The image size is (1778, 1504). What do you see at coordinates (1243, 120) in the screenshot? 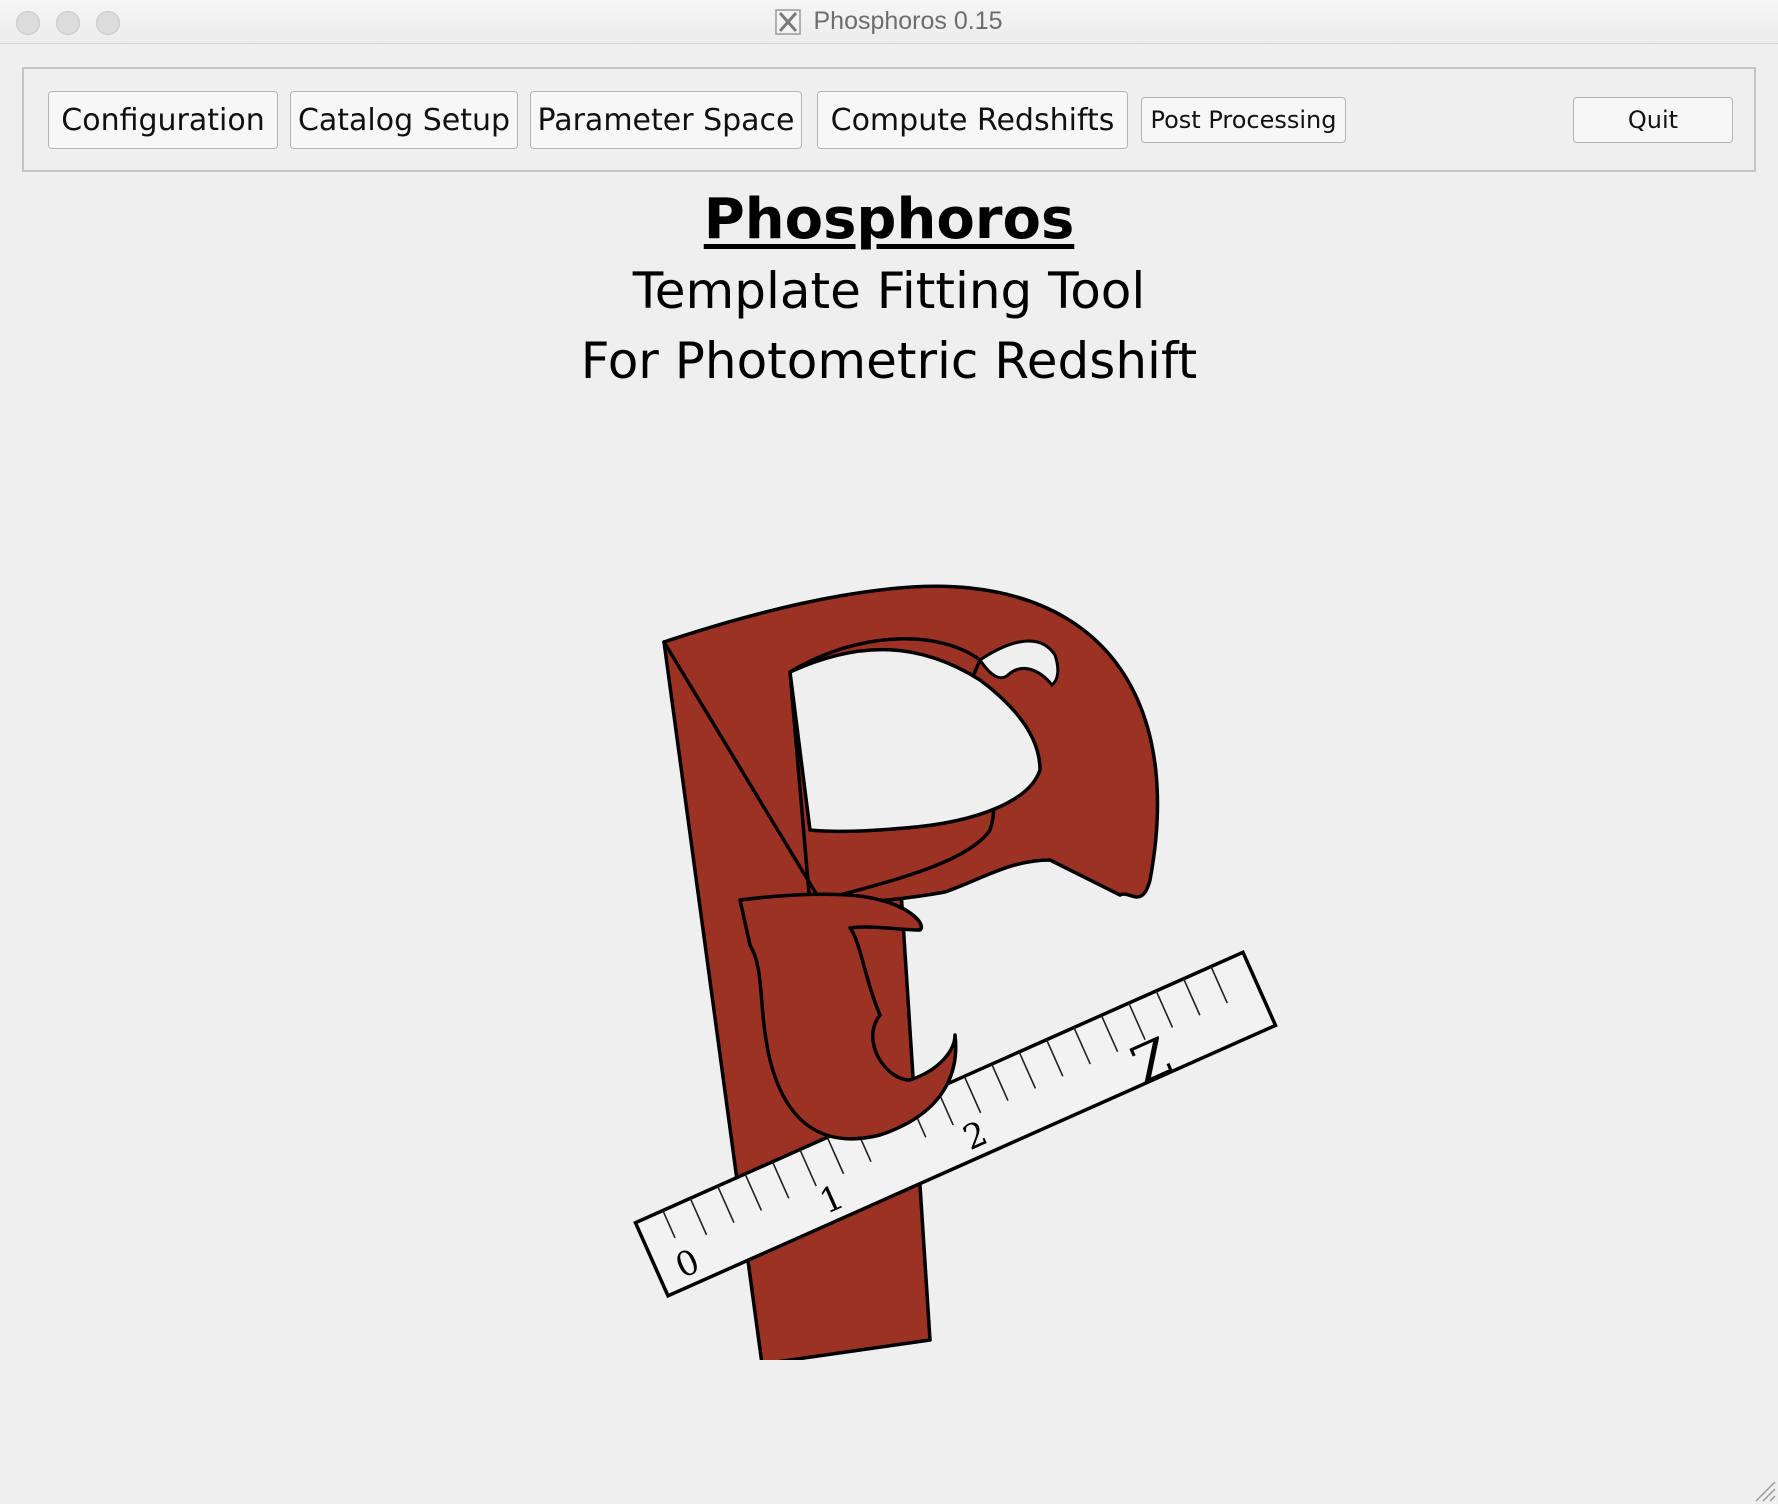
I see `post-processing-button: Post Processing` at bounding box center [1243, 120].